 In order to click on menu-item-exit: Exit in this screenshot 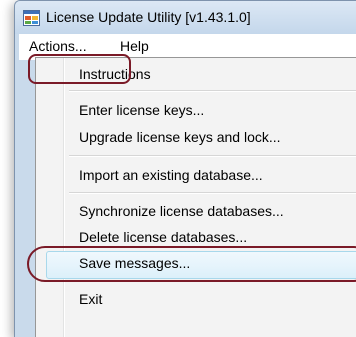, I will do `click(90, 299)`.